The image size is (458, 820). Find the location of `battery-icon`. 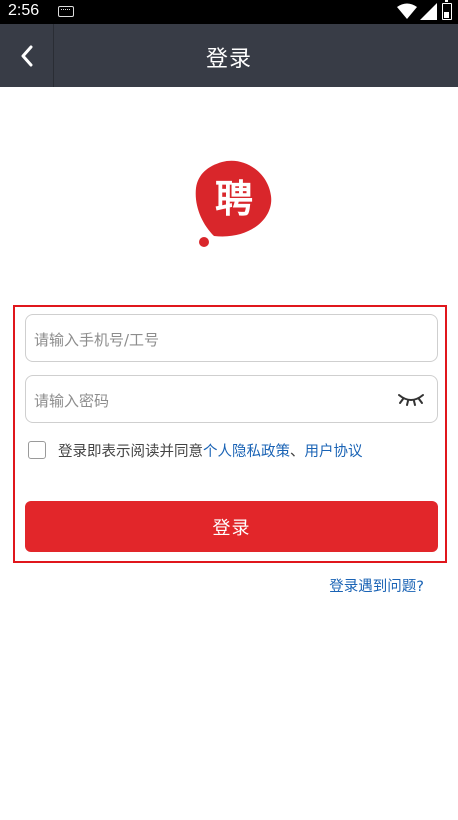

battery-icon is located at coordinates (447, 10).